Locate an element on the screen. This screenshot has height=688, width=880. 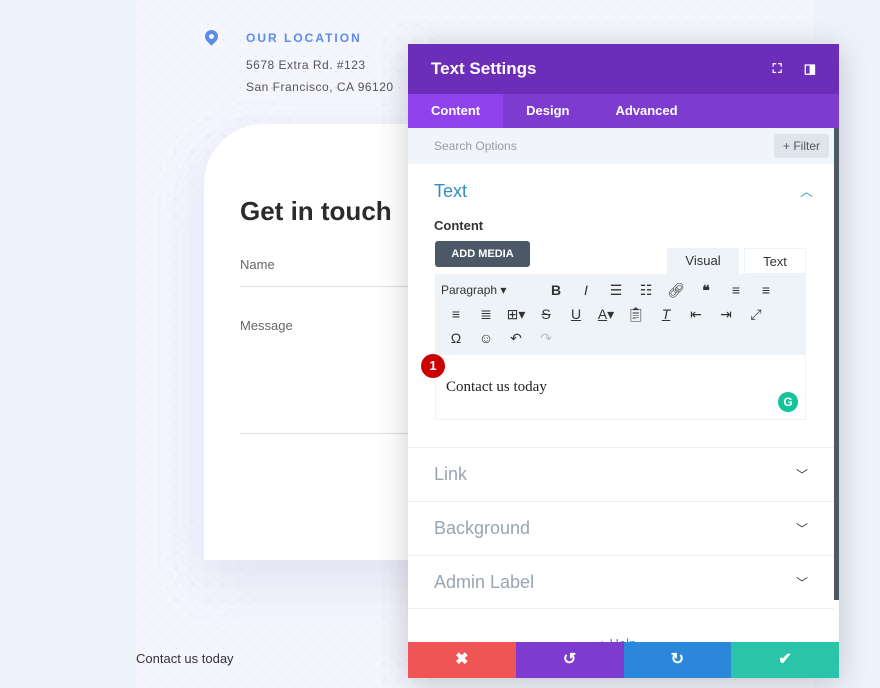
action-bar: ✖ ↺ ↻ ✔ is located at coordinates (623, 660).